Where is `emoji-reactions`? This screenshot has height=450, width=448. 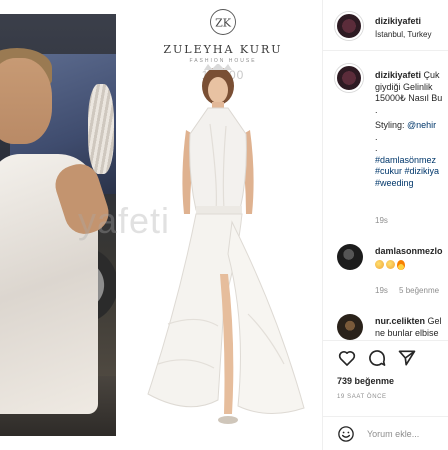
emoji-reactions is located at coordinates (390, 265).